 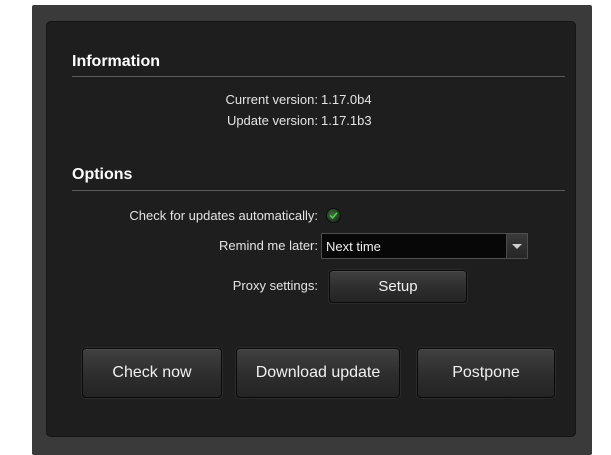 What do you see at coordinates (271, 99) in the screenshot?
I see `current-version-label: Current version:` at bounding box center [271, 99].